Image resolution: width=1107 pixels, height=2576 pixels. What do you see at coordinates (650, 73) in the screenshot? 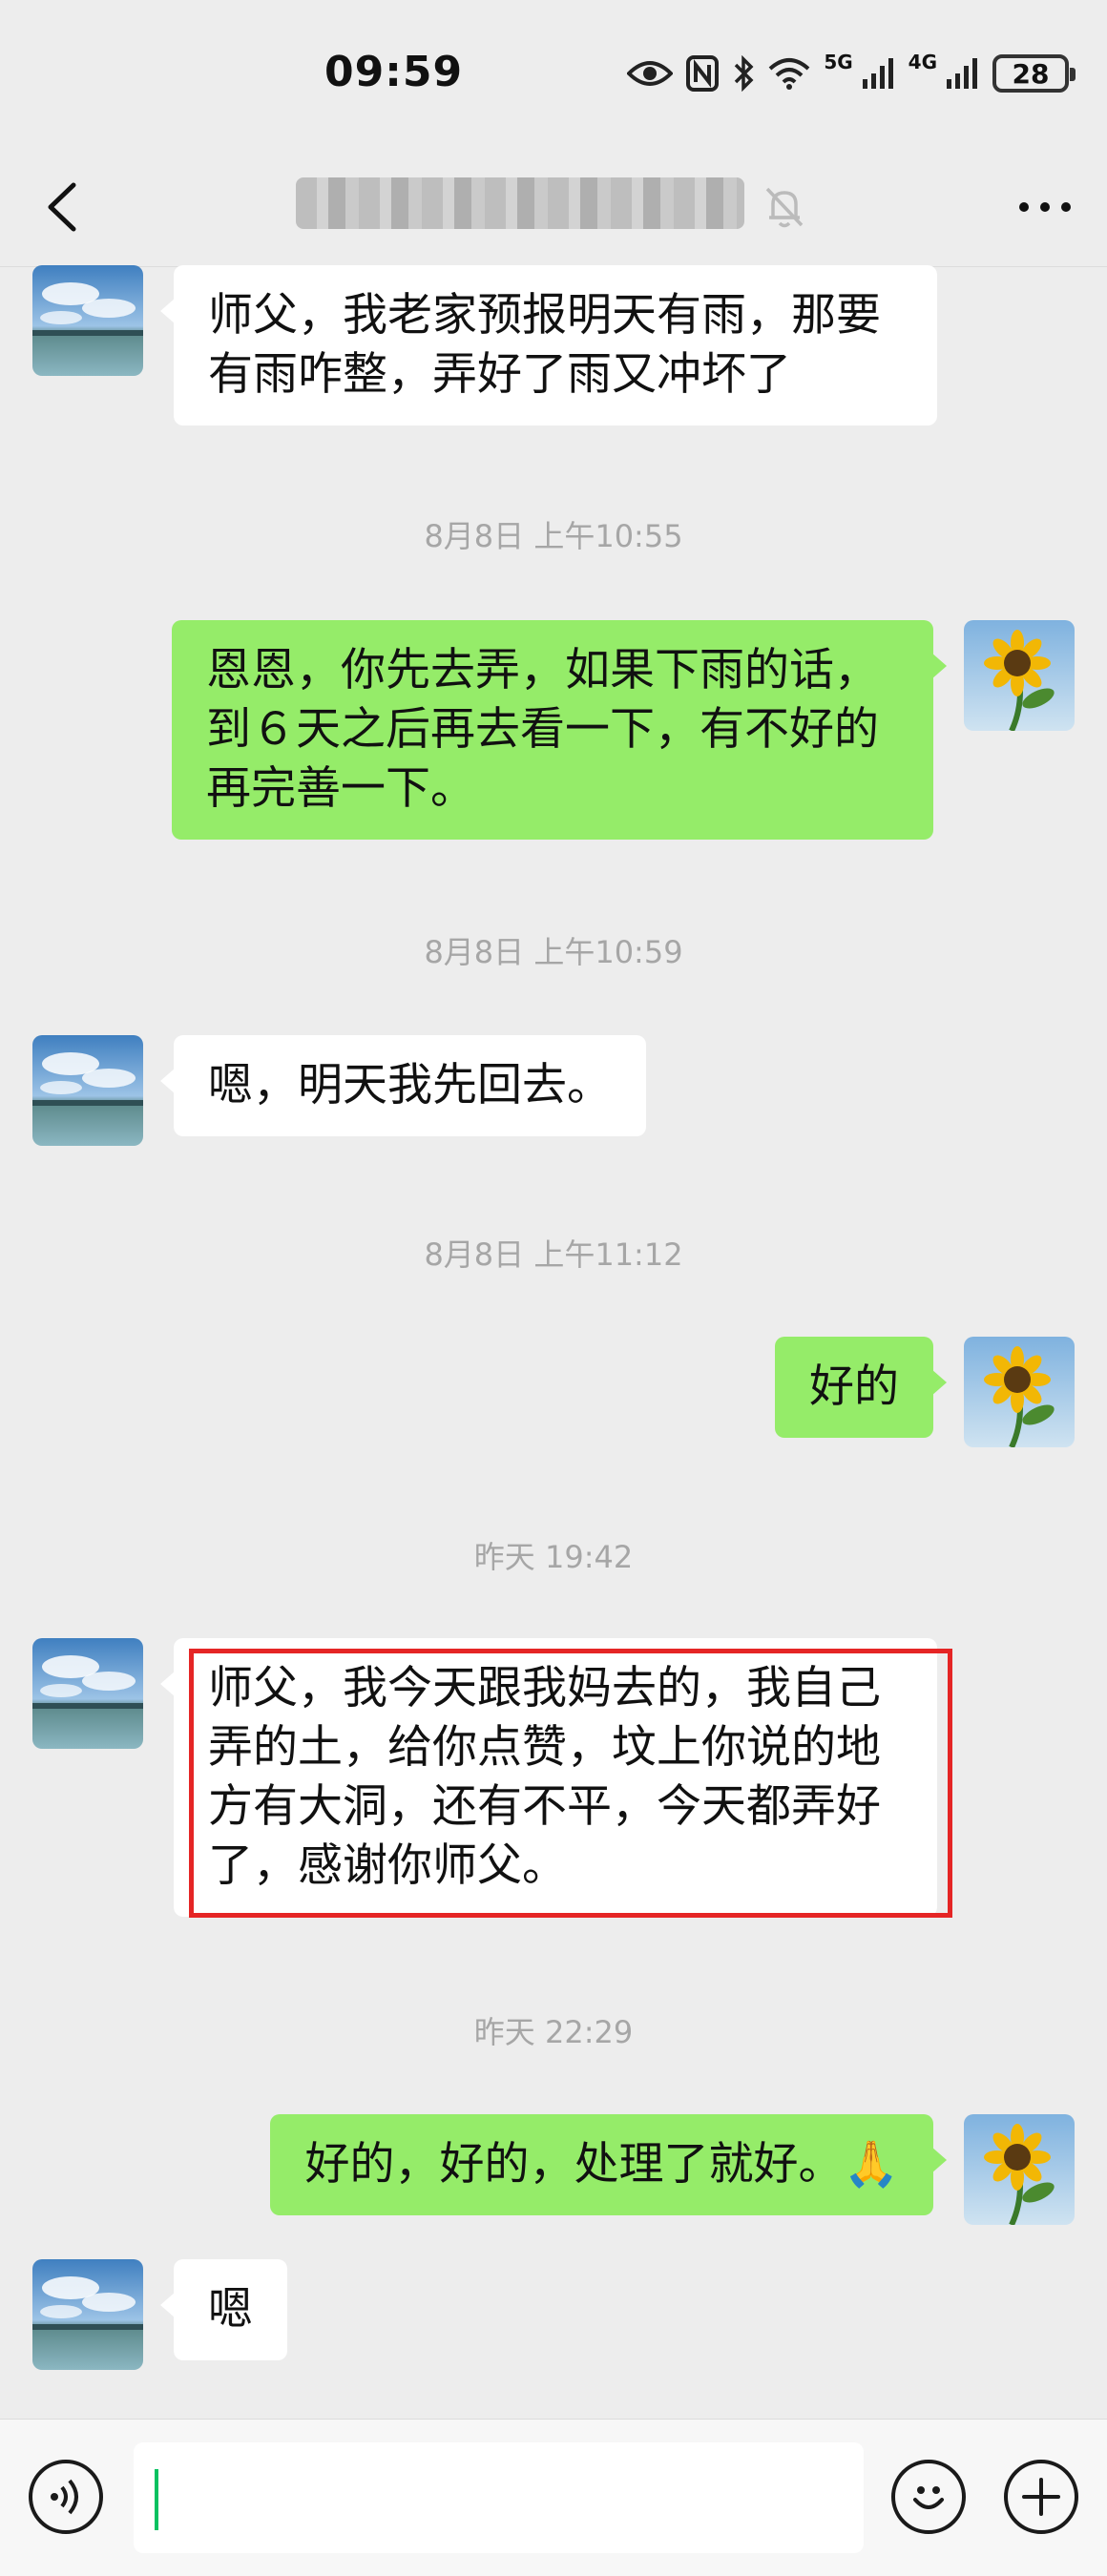
I see `eye-icon` at bounding box center [650, 73].